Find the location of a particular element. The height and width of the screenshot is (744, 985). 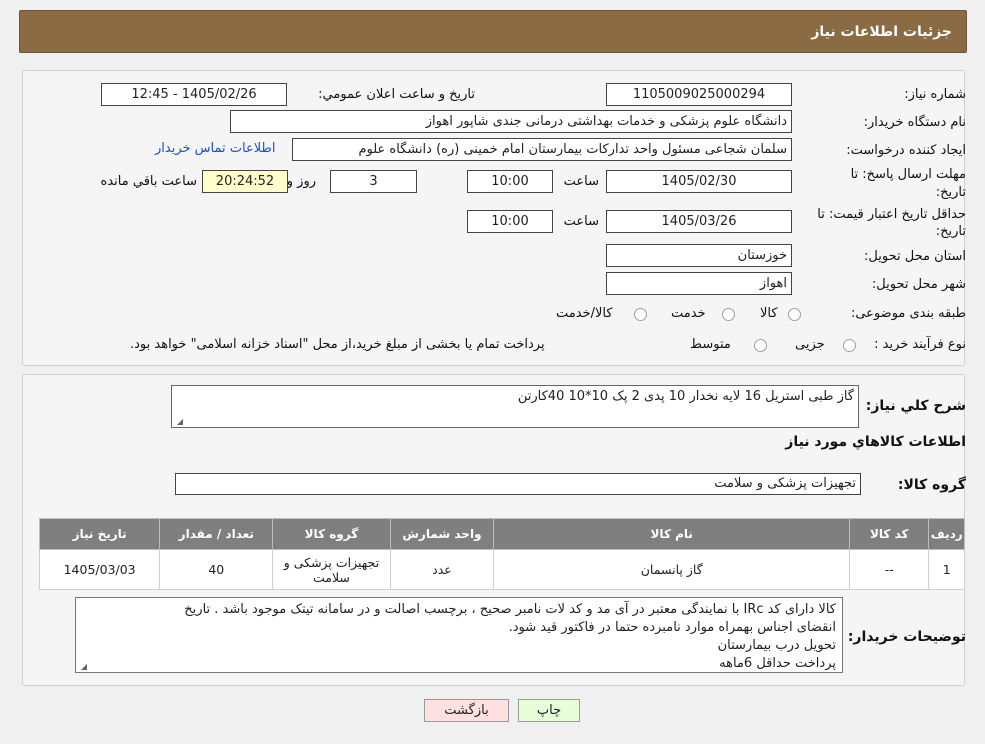

buyer-note-line: پرداخت حداقل 6ماهه is located at coordinates (777, 663).